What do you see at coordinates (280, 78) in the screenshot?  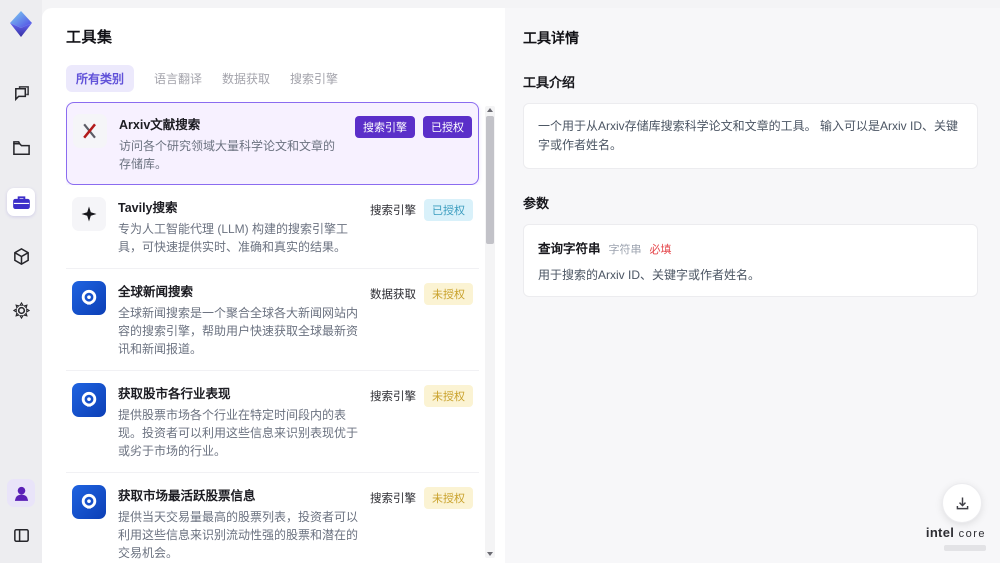 I see `category-tabs: 所有类别 语言翻译 数据获取 搜索引擎` at bounding box center [280, 78].